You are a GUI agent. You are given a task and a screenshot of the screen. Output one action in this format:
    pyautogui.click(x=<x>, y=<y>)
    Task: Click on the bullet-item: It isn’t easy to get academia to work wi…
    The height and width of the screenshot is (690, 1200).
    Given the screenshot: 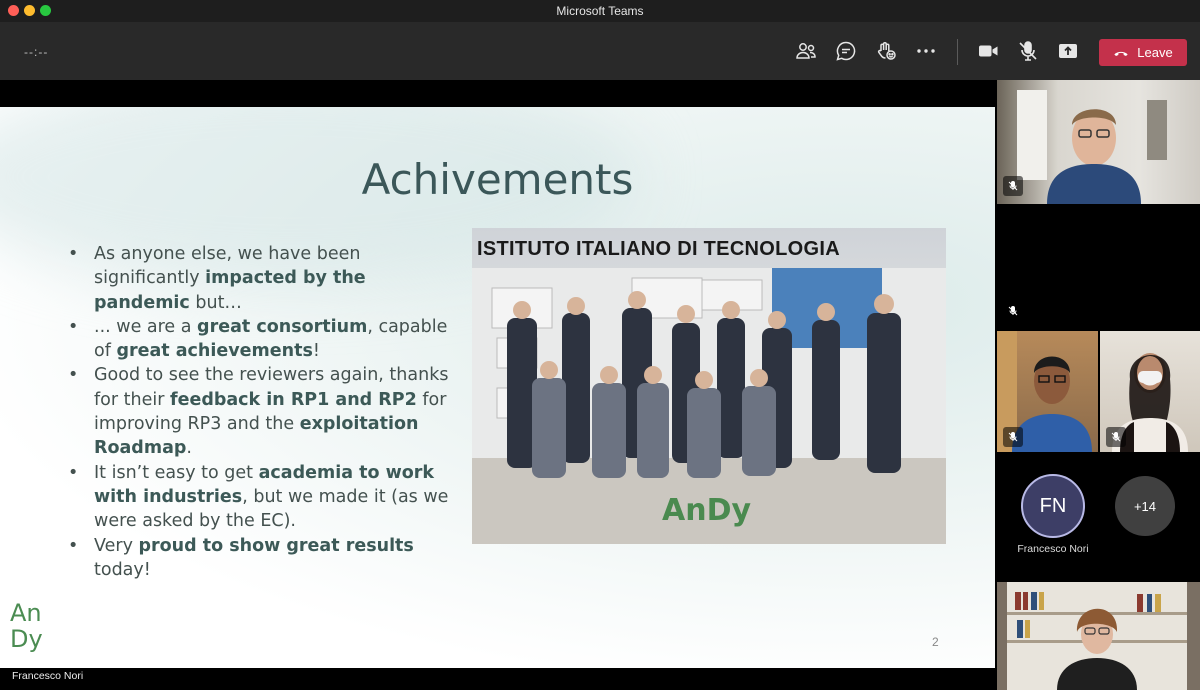 What is the action you would take?
    pyautogui.click(x=263, y=497)
    